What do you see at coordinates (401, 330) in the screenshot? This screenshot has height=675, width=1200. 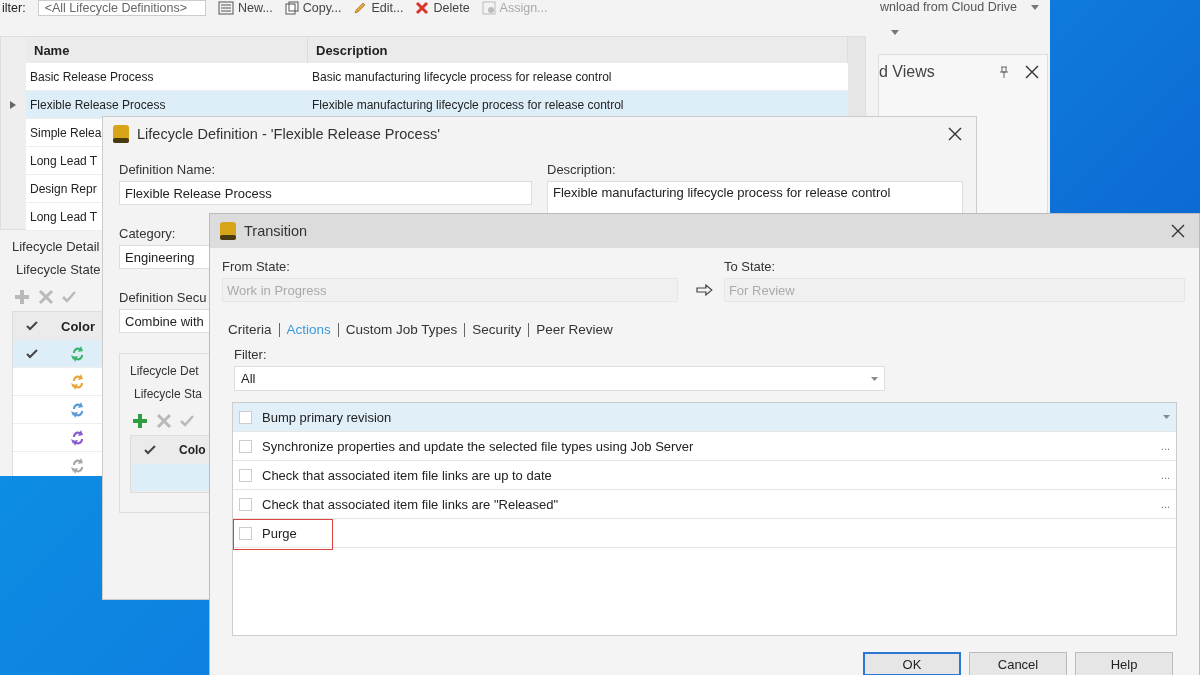 I see `tab-link: Custom Job Types` at bounding box center [401, 330].